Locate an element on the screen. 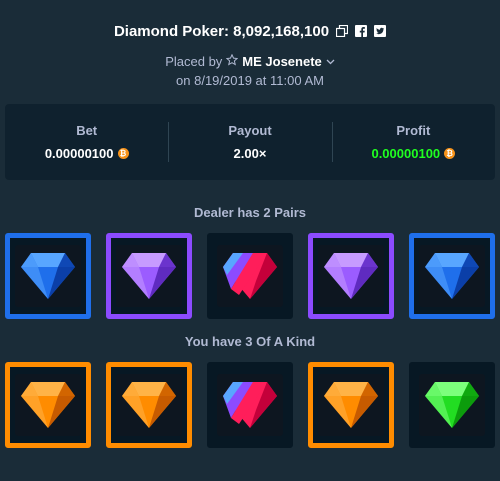 This screenshot has height=481, width=500. username: ME Josenete is located at coordinates (281, 61).